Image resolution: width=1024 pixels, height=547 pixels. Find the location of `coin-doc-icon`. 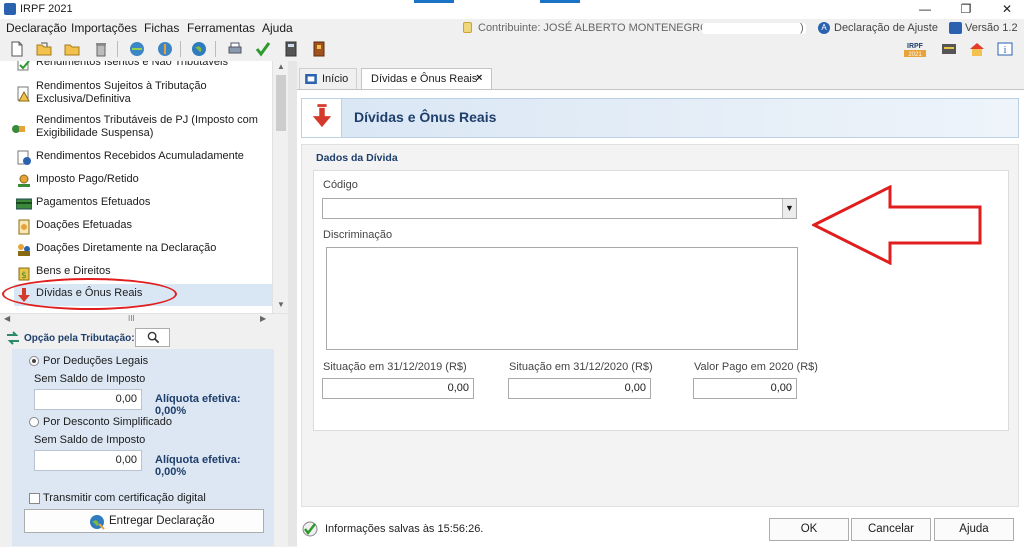

coin-doc-icon is located at coordinates (24, 227).